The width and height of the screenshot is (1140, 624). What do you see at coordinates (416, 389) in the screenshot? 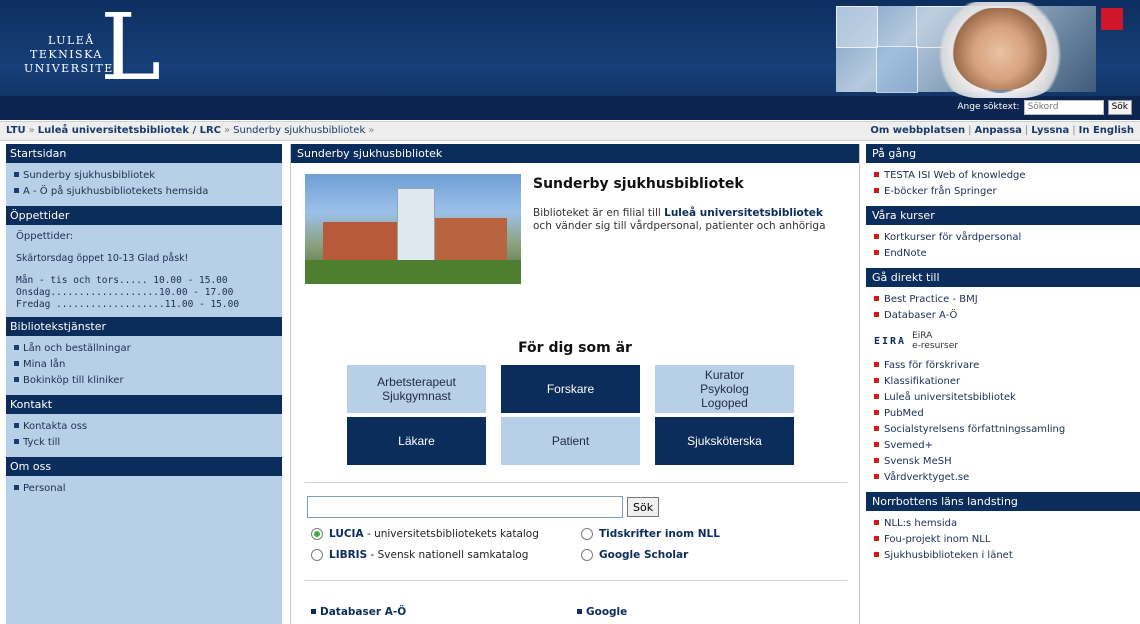
I see `role-button-arbetsterapeut: Arbetsterapeut Sjukgymnast` at bounding box center [416, 389].